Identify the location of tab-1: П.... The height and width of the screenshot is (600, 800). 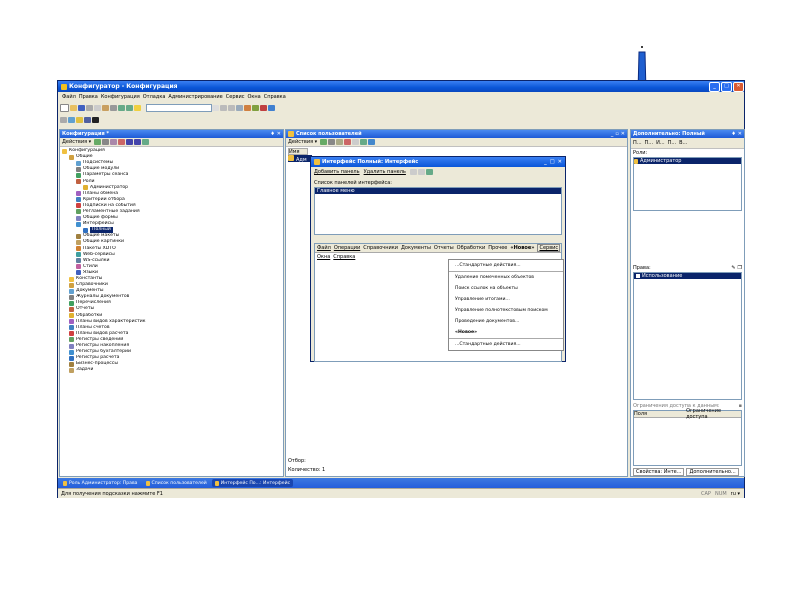
(637, 143).